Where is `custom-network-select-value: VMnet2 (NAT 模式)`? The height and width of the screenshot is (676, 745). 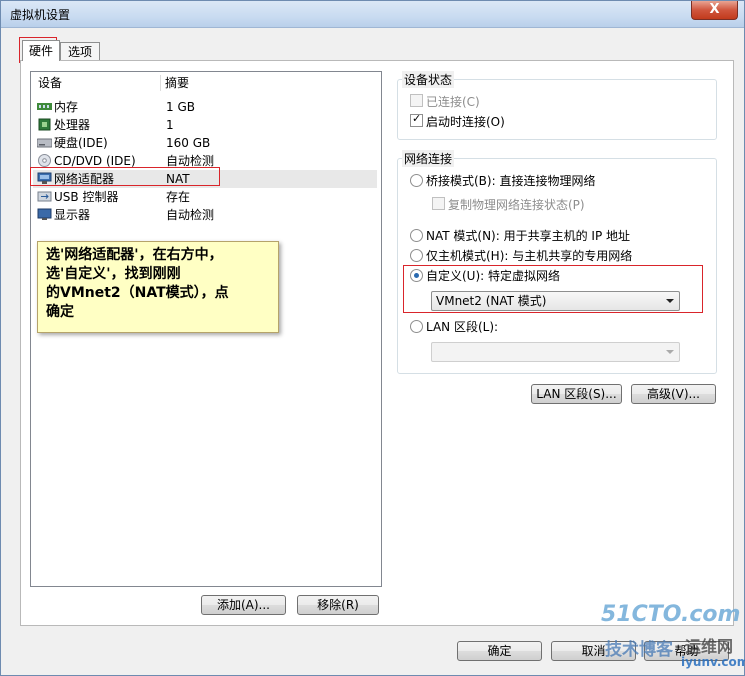 custom-network-select-value: VMnet2 (NAT 模式) is located at coordinates (491, 301).